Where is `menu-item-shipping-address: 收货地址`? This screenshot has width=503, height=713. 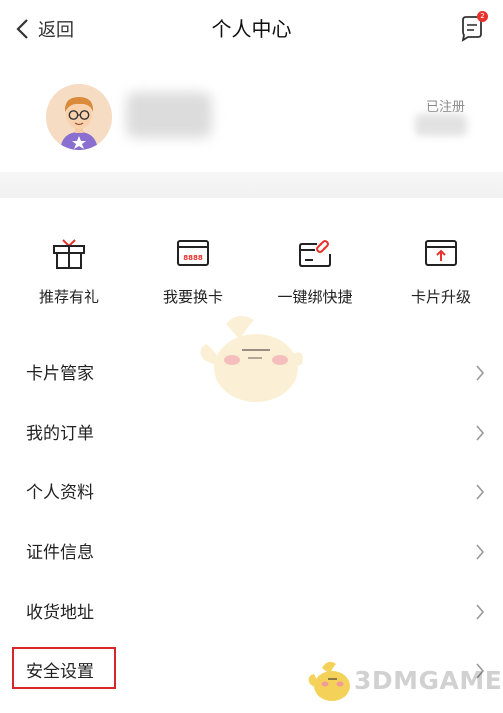 menu-item-shipping-address: 收货地址 is located at coordinates (251, 613).